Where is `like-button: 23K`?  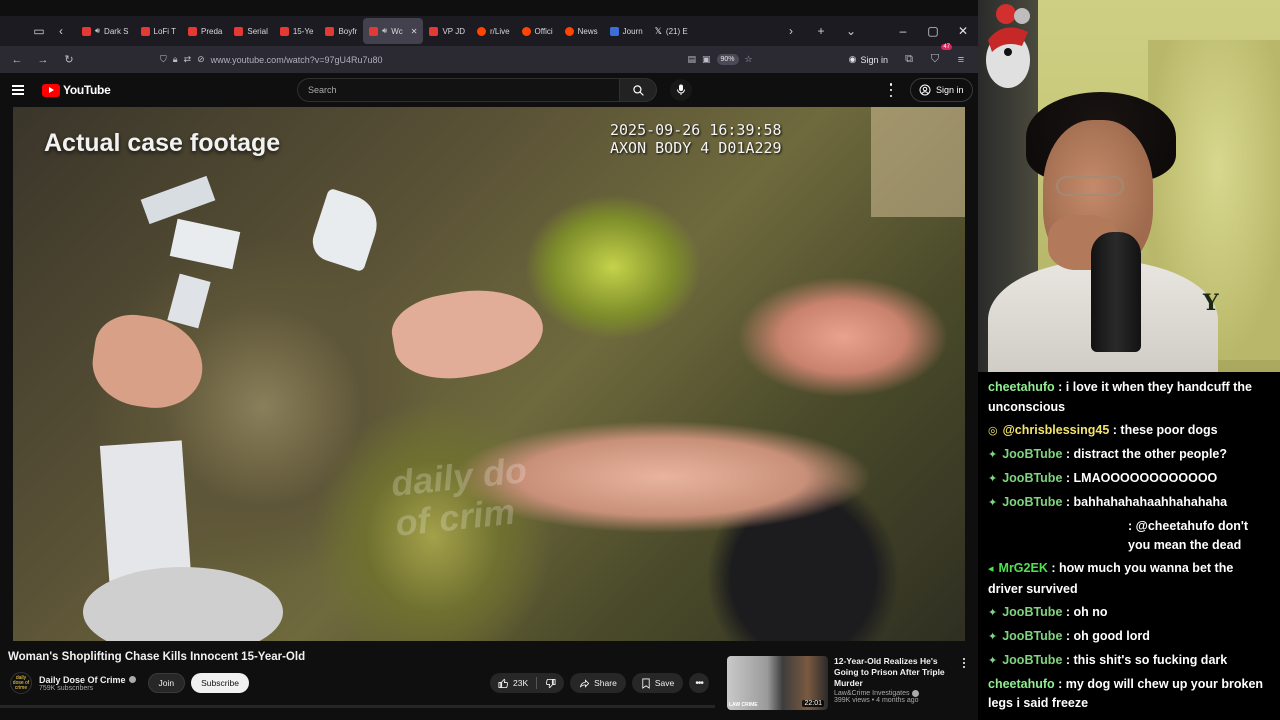
like-button: 23K is located at coordinates (513, 683).